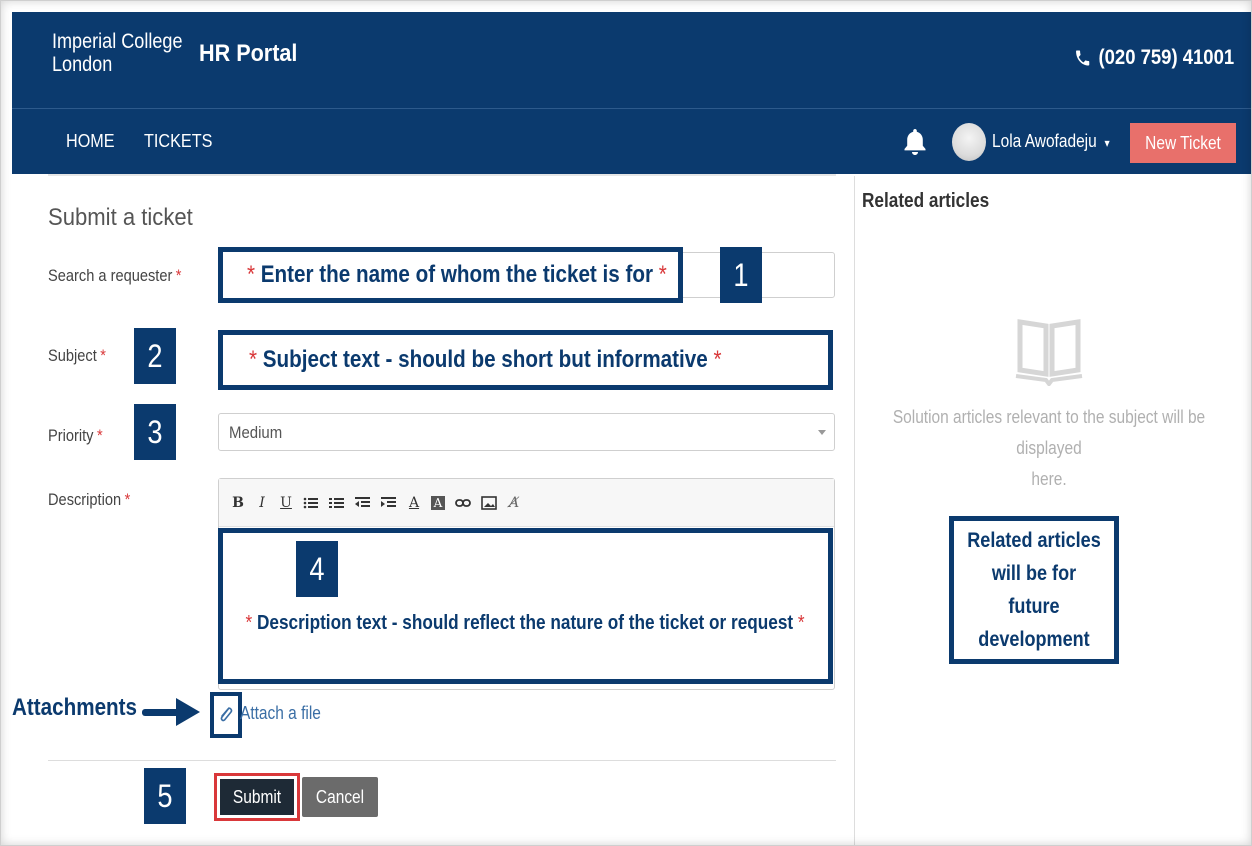 Image resolution: width=1252 pixels, height=846 pixels. What do you see at coordinates (1049, 352) in the screenshot?
I see `book-icon` at bounding box center [1049, 352].